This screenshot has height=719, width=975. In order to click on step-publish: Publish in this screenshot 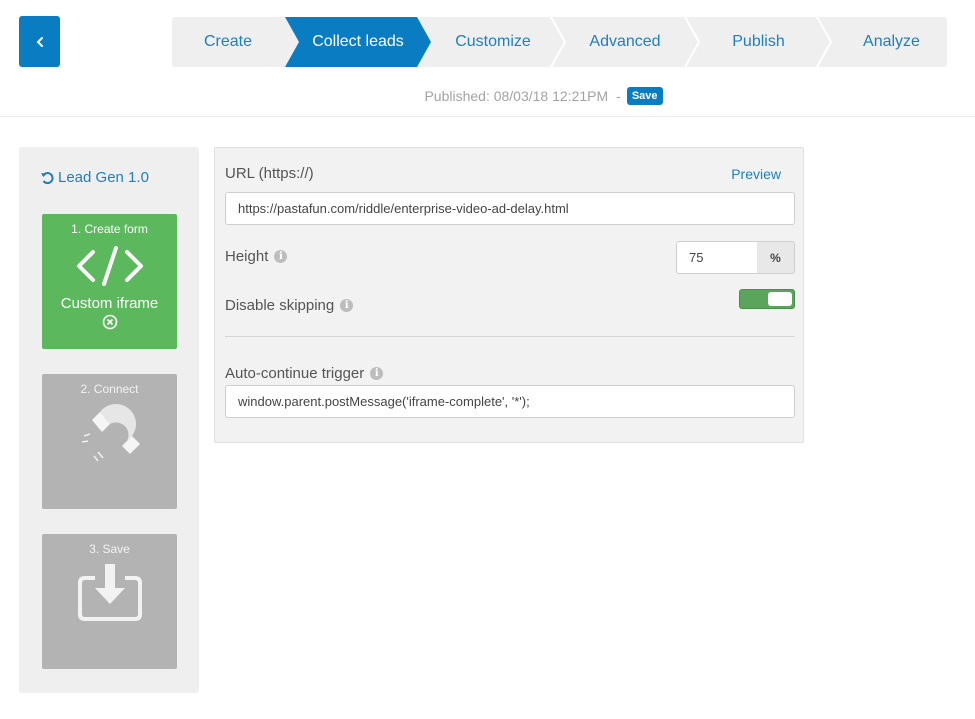, I will do `click(758, 42)`.